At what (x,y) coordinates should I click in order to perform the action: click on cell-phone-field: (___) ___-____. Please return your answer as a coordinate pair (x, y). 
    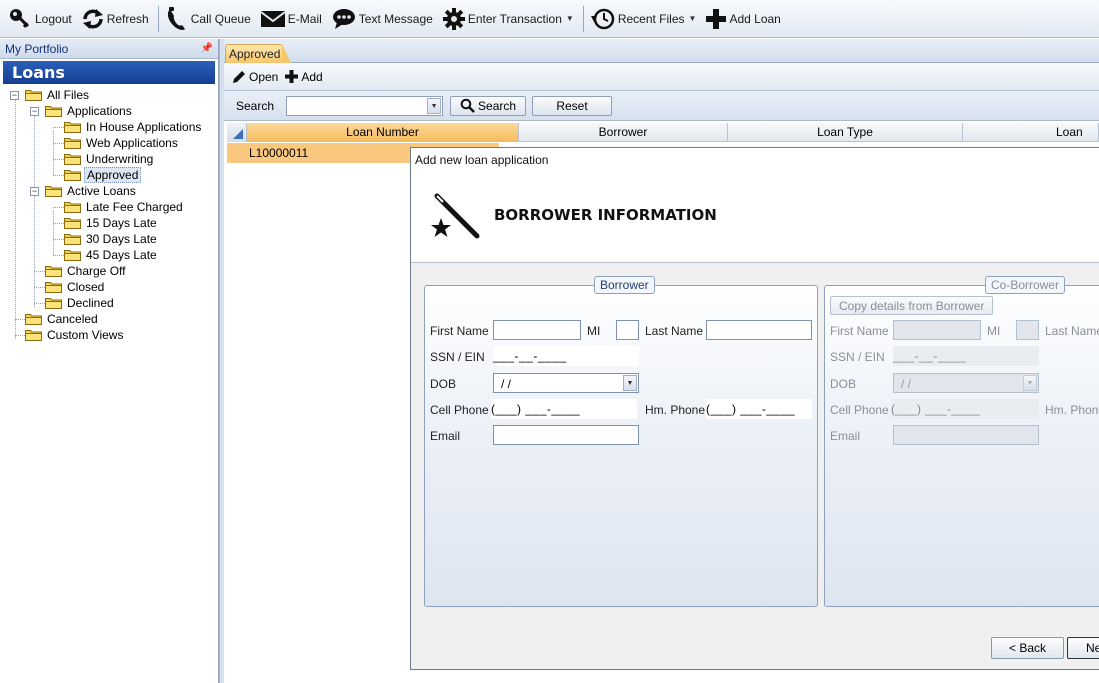
    Looking at the image, I should click on (564, 409).